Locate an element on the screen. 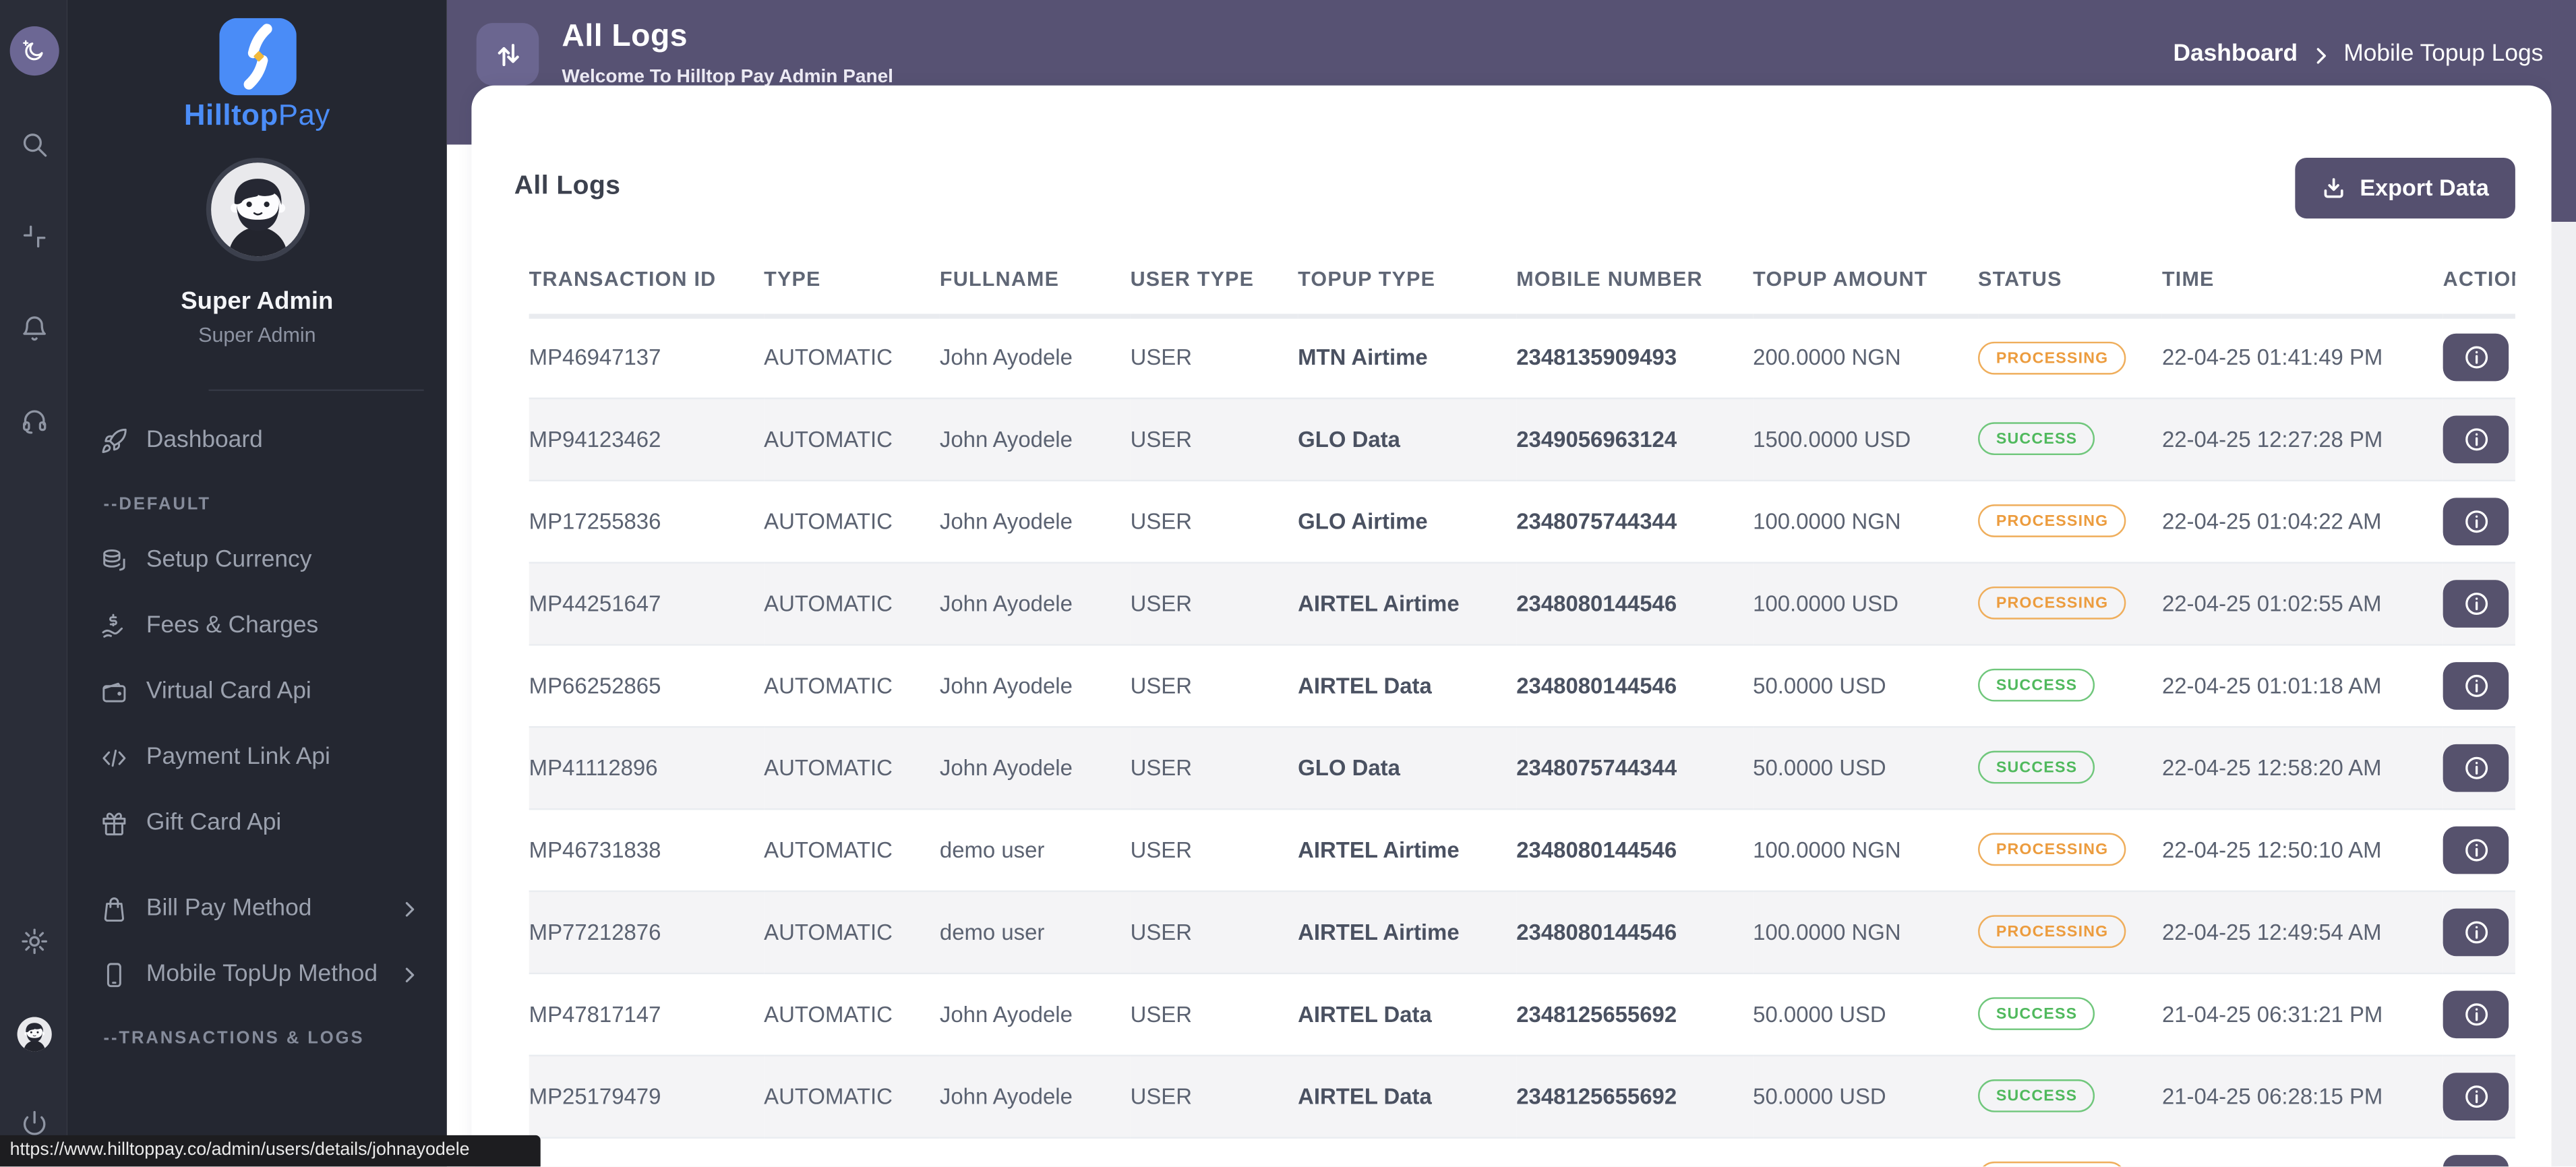 This screenshot has width=2576, height=1167. sidebar-item-mobile-topup-method: Mobile TopUp Method is located at coordinates (257, 974).